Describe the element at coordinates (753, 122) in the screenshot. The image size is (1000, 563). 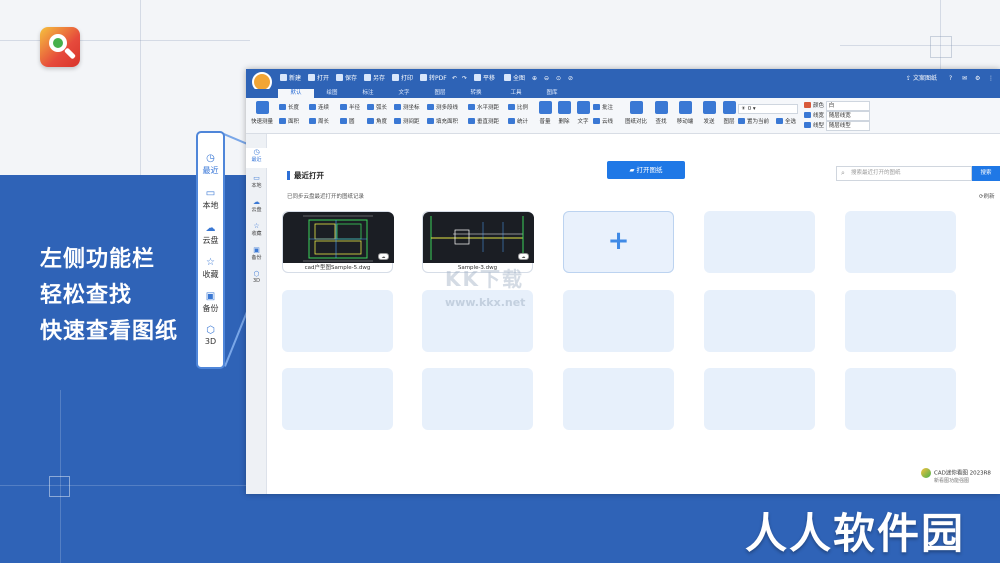
I see `set-current-button: 置为当前` at that location.